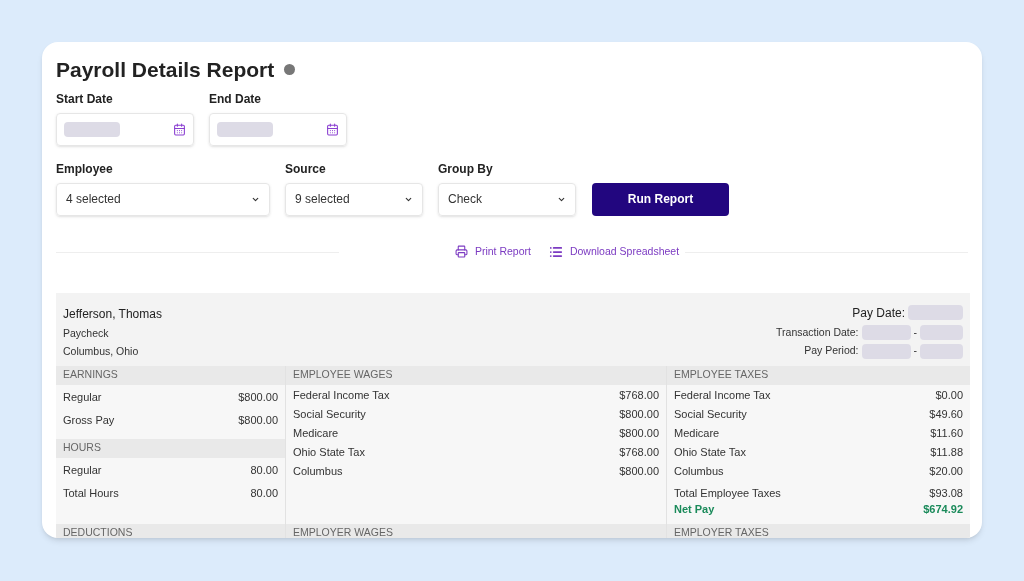 This screenshot has height=581, width=1024. I want to click on row-amount: $11.60, so click(946, 433).